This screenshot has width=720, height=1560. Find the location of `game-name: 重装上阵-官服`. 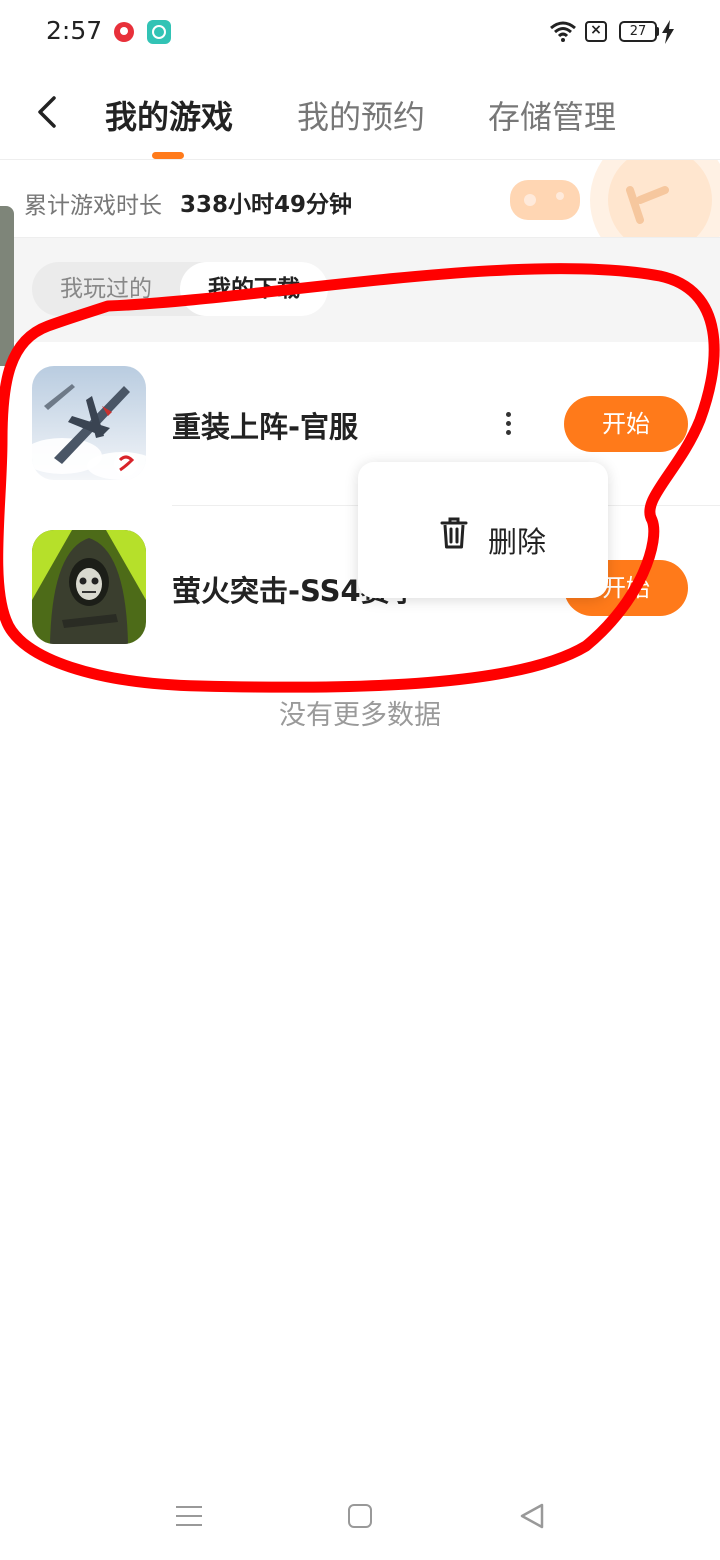

game-name: 重装上阵-官服 is located at coordinates (265, 427).